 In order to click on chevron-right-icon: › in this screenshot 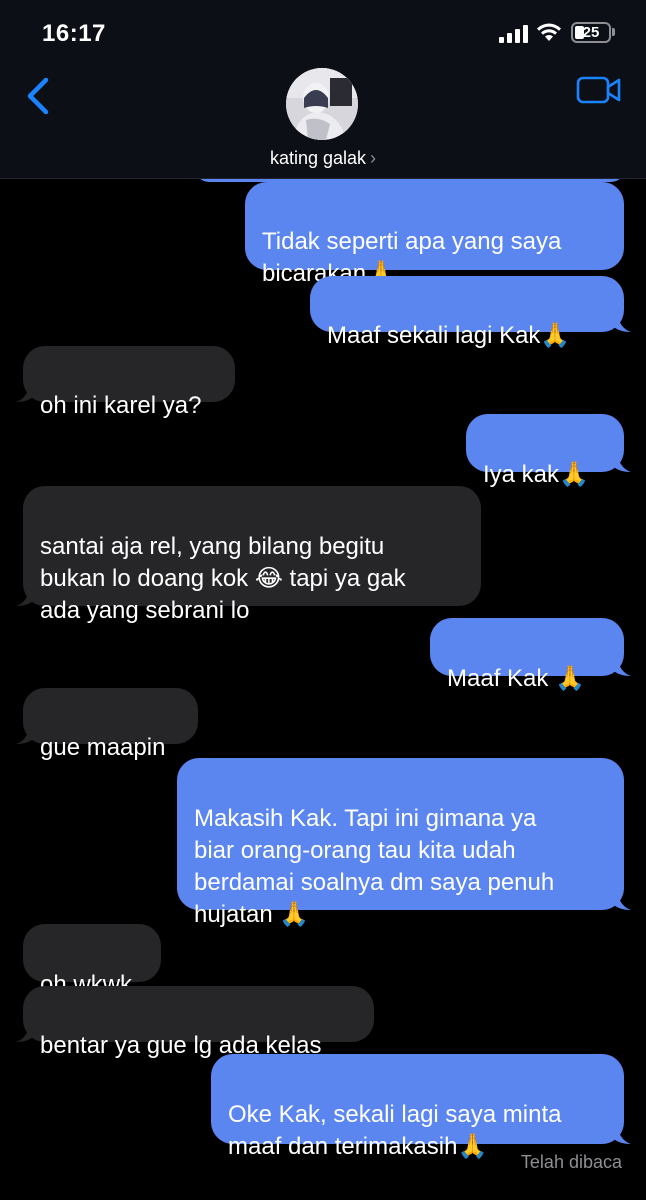, I will do `click(373, 158)`.